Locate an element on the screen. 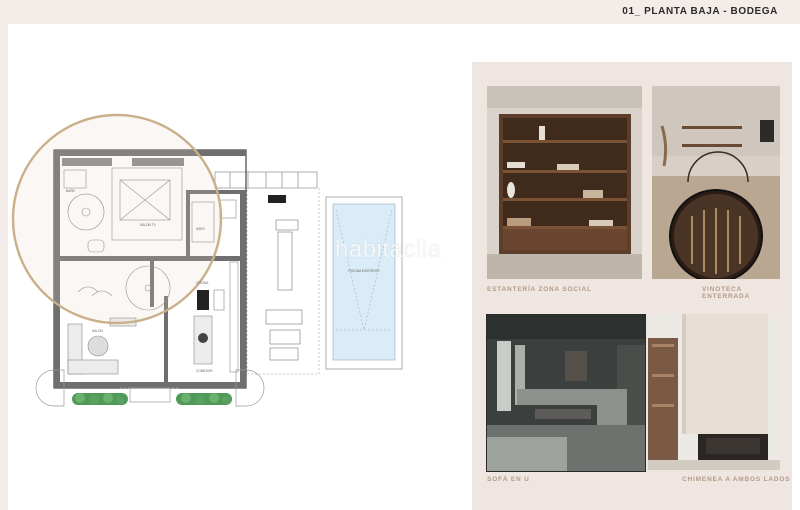  room-label: ASEO is located at coordinates (200, 229).